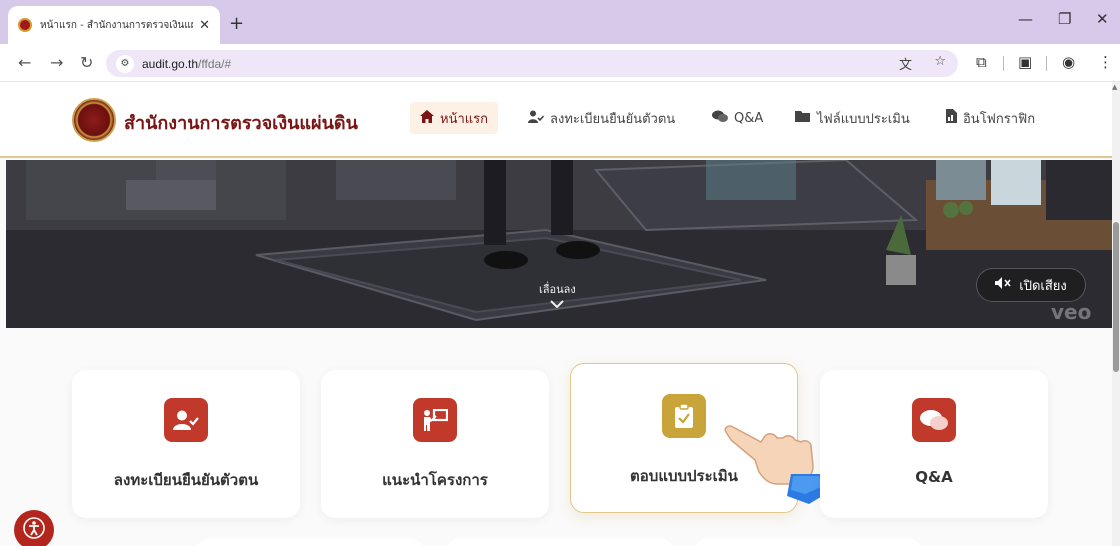 The height and width of the screenshot is (546, 1120). I want to click on accessibility-icon, so click(34, 530).